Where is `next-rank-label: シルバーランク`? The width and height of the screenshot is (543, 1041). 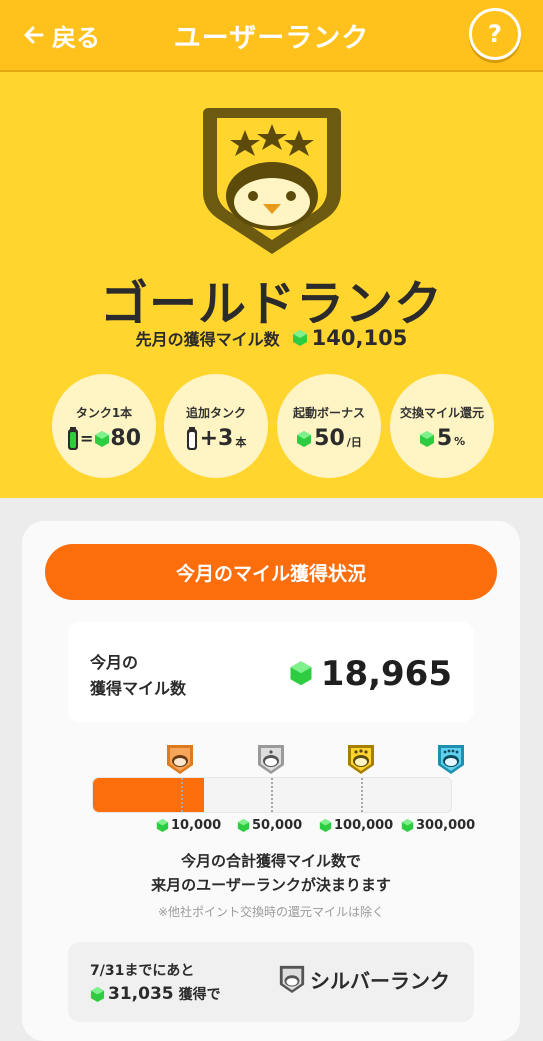 next-rank-label: シルバーランク is located at coordinates (364, 979).